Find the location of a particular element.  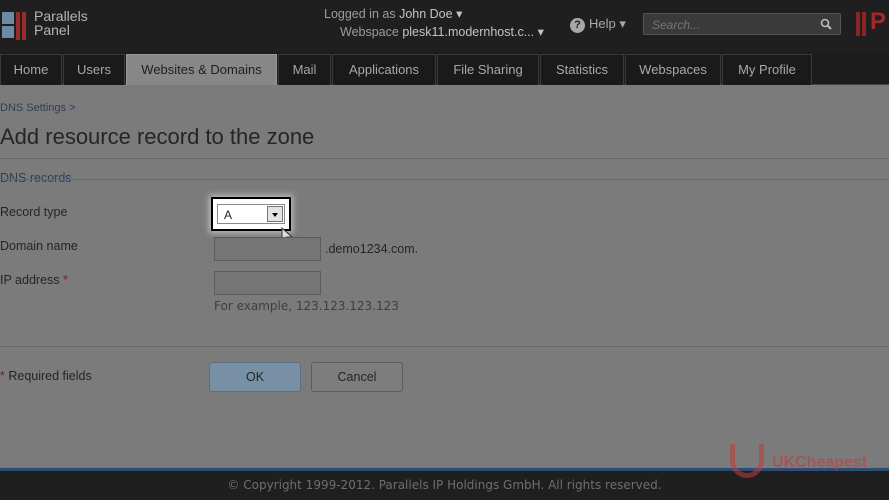

ip-address-label: IP address * is located at coordinates (34, 280).